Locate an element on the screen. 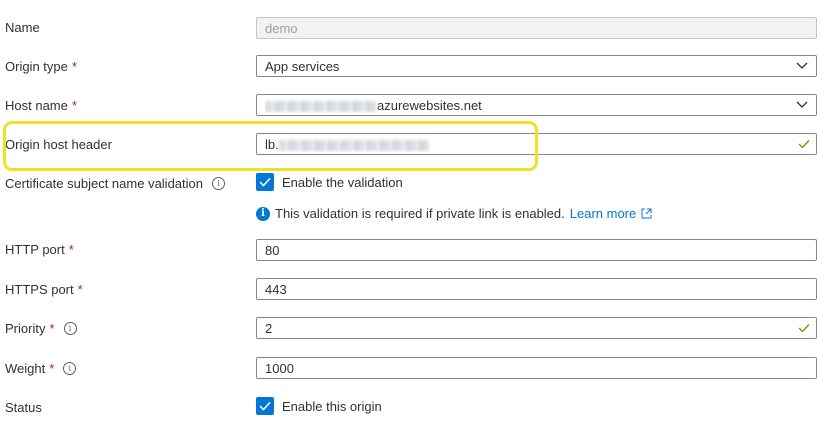  enable-origin-checkbox-label: Enable this origin is located at coordinates (332, 406).